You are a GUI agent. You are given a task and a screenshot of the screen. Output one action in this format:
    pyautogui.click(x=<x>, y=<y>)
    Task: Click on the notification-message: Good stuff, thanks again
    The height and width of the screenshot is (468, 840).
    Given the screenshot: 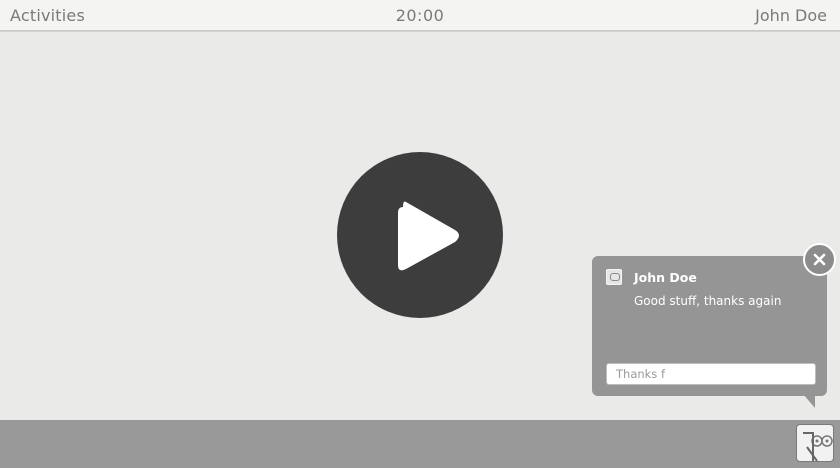 What is the action you would take?
    pyautogui.click(x=708, y=301)
    